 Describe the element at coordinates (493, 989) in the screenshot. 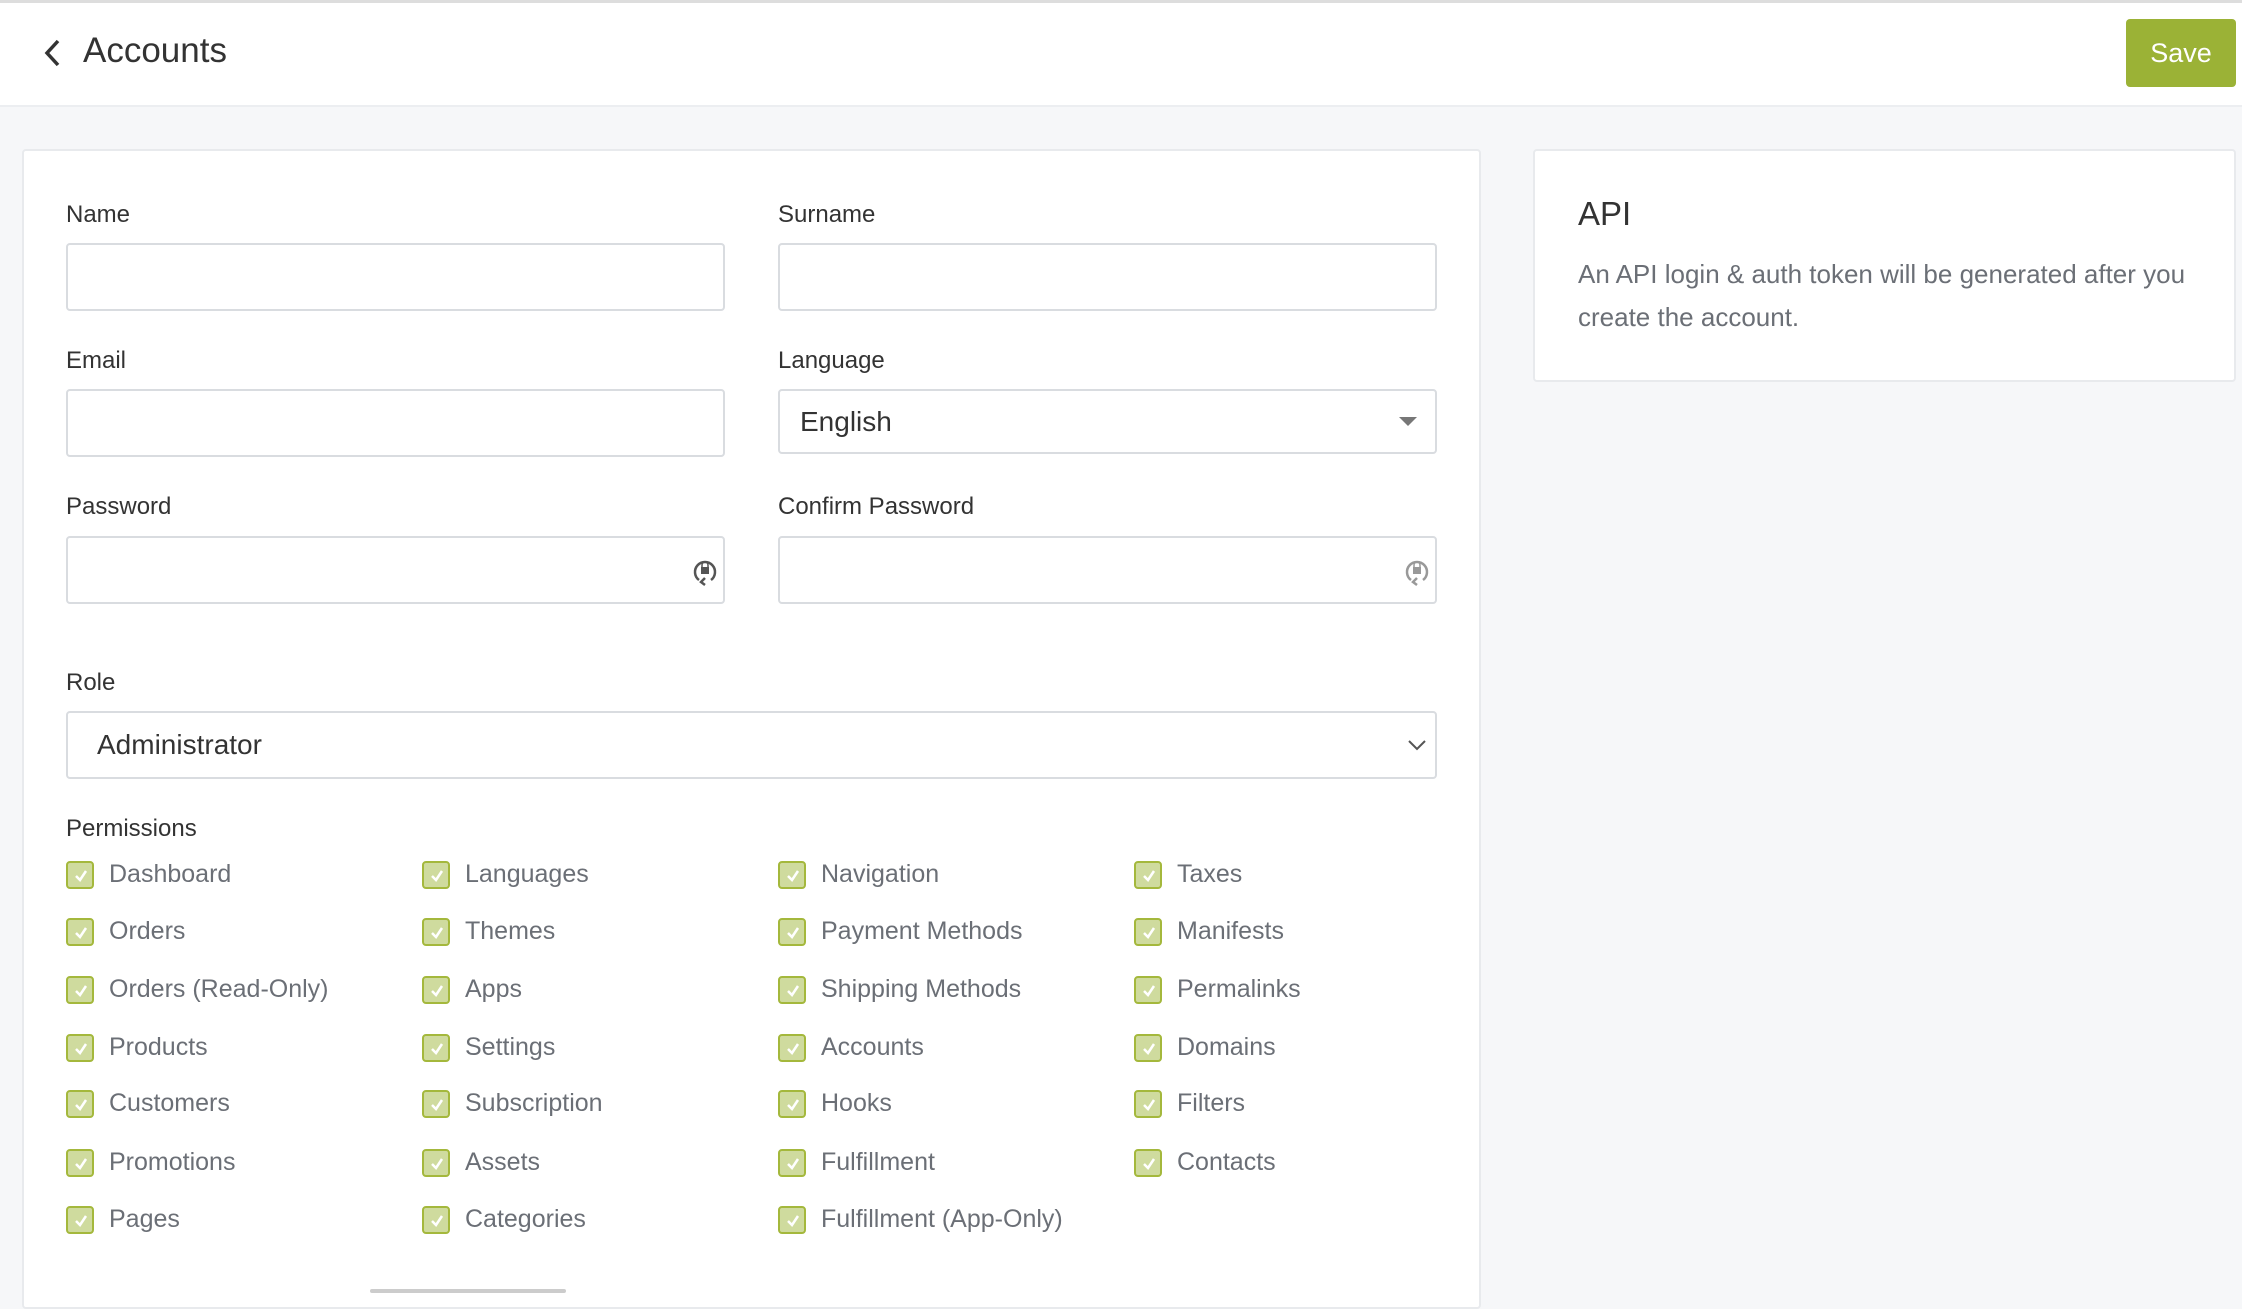

I see `permission-label: Apps` at that location.